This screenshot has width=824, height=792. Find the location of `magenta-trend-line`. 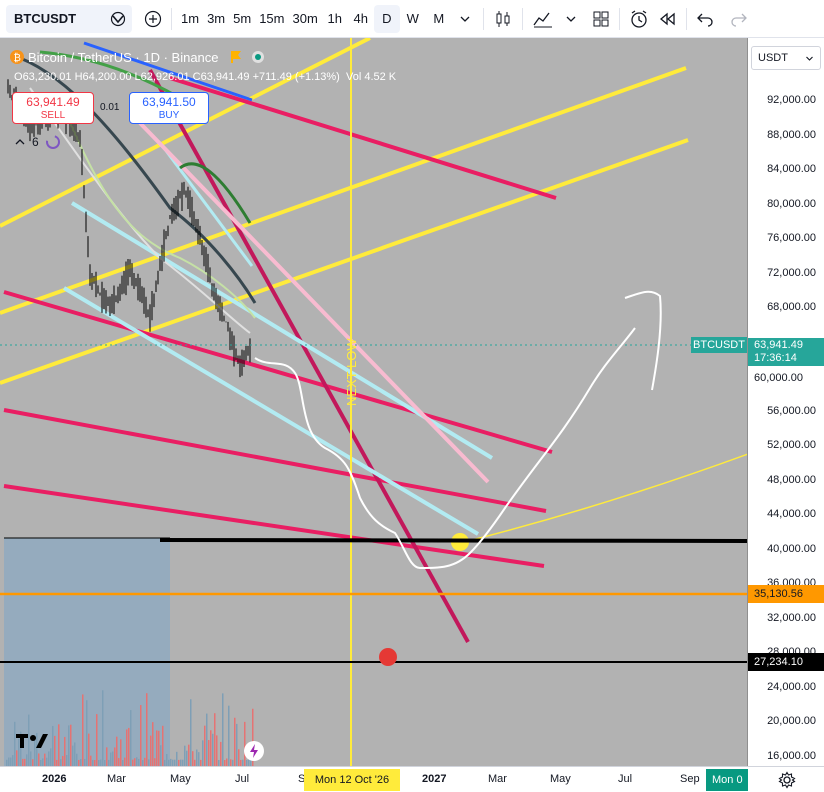

magenta-trend-line is located at coordinates (278, 372).